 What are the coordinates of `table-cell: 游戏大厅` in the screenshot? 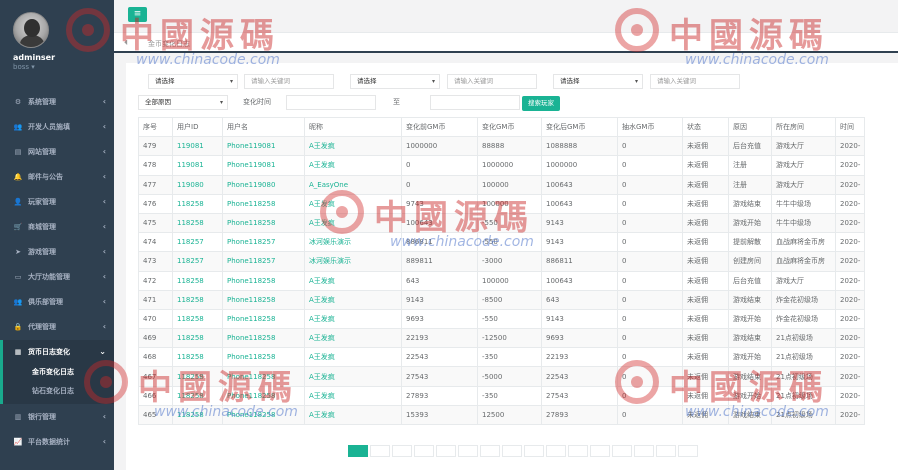 It's located at (803, 280).